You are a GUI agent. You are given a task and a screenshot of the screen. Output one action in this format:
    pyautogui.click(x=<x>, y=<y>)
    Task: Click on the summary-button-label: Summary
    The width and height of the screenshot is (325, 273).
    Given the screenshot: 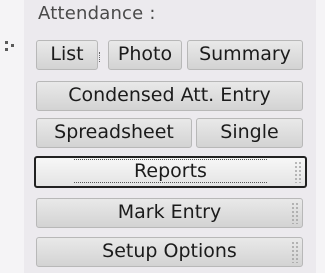 What is the action you would take?
    pyautogui.click(x=245, y=54)
    